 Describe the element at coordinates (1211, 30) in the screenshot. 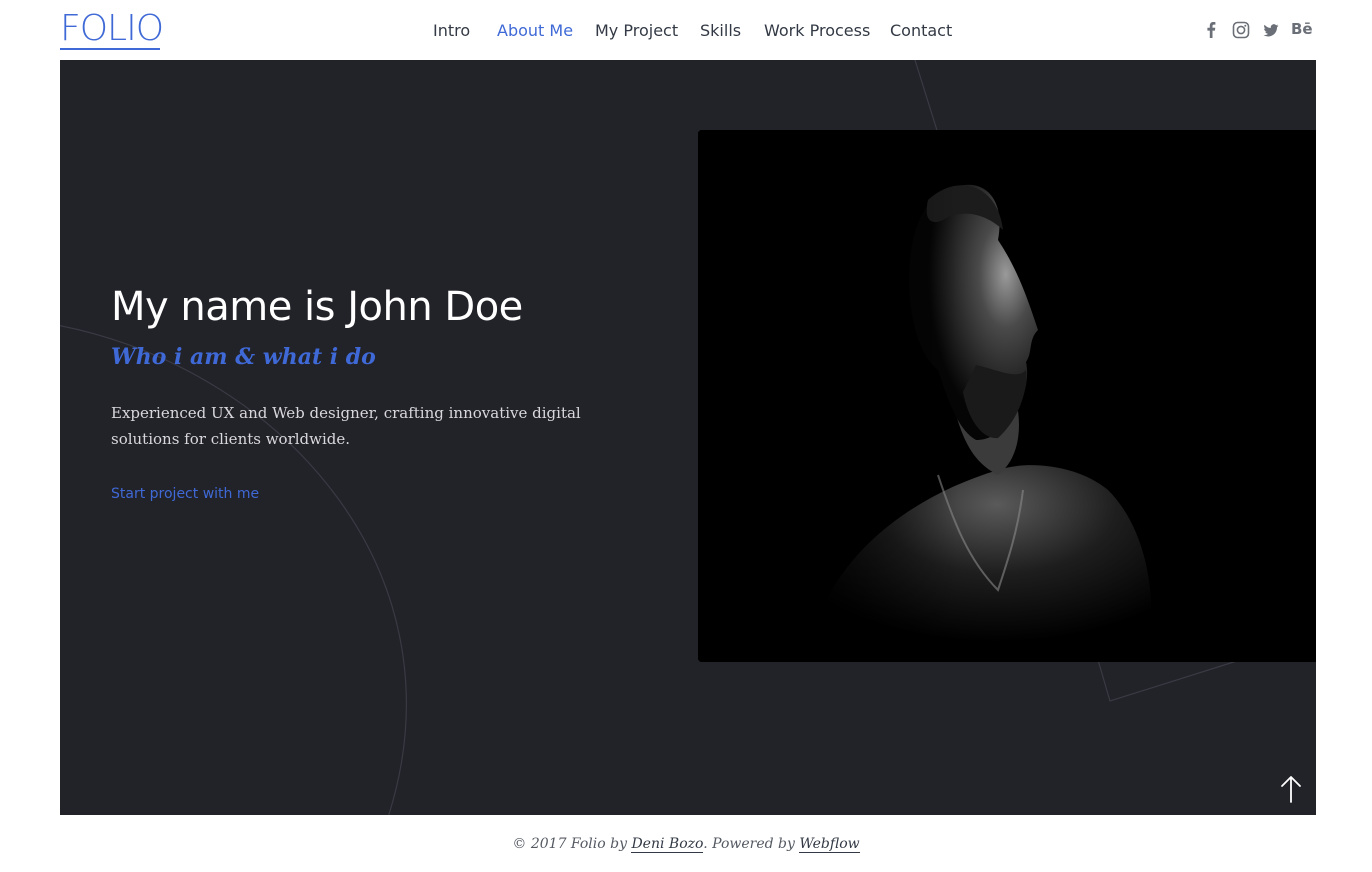

I see `facebook-icon` at that location.